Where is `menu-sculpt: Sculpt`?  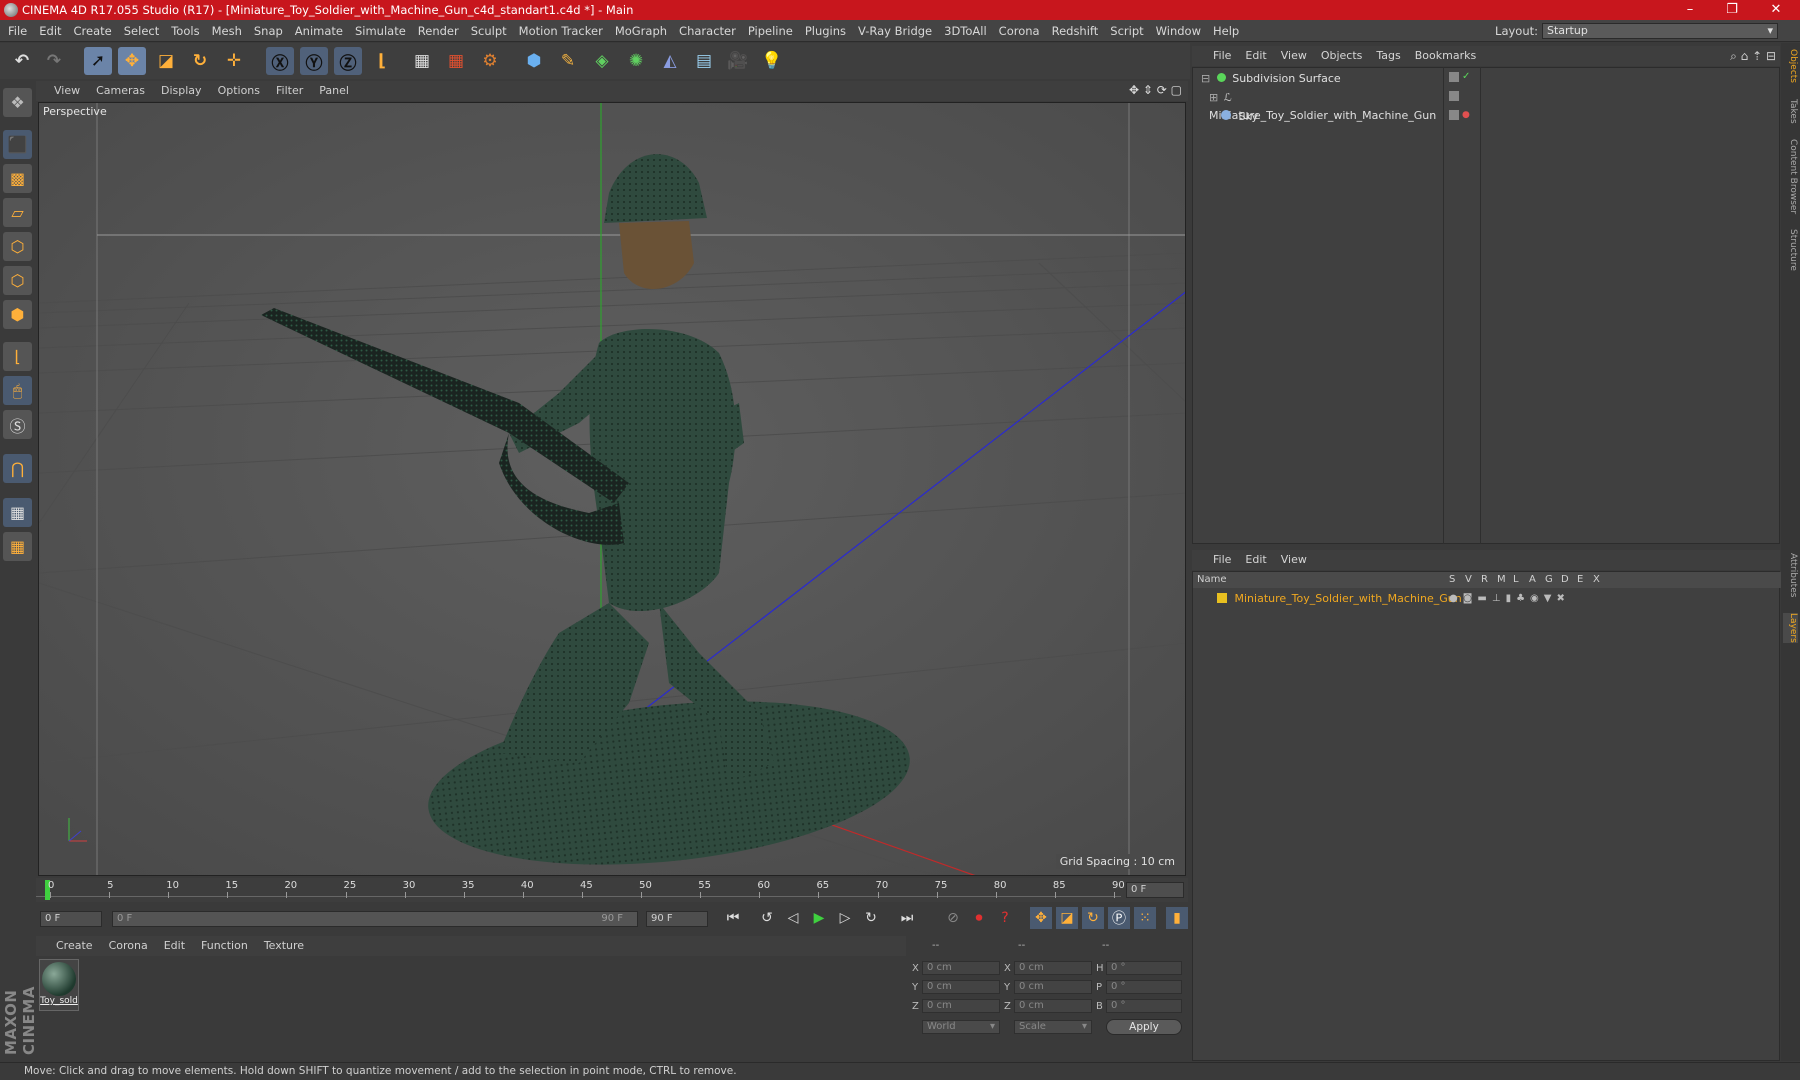
menu-sculpt: Sculpt is located at coordinates (489, 31).